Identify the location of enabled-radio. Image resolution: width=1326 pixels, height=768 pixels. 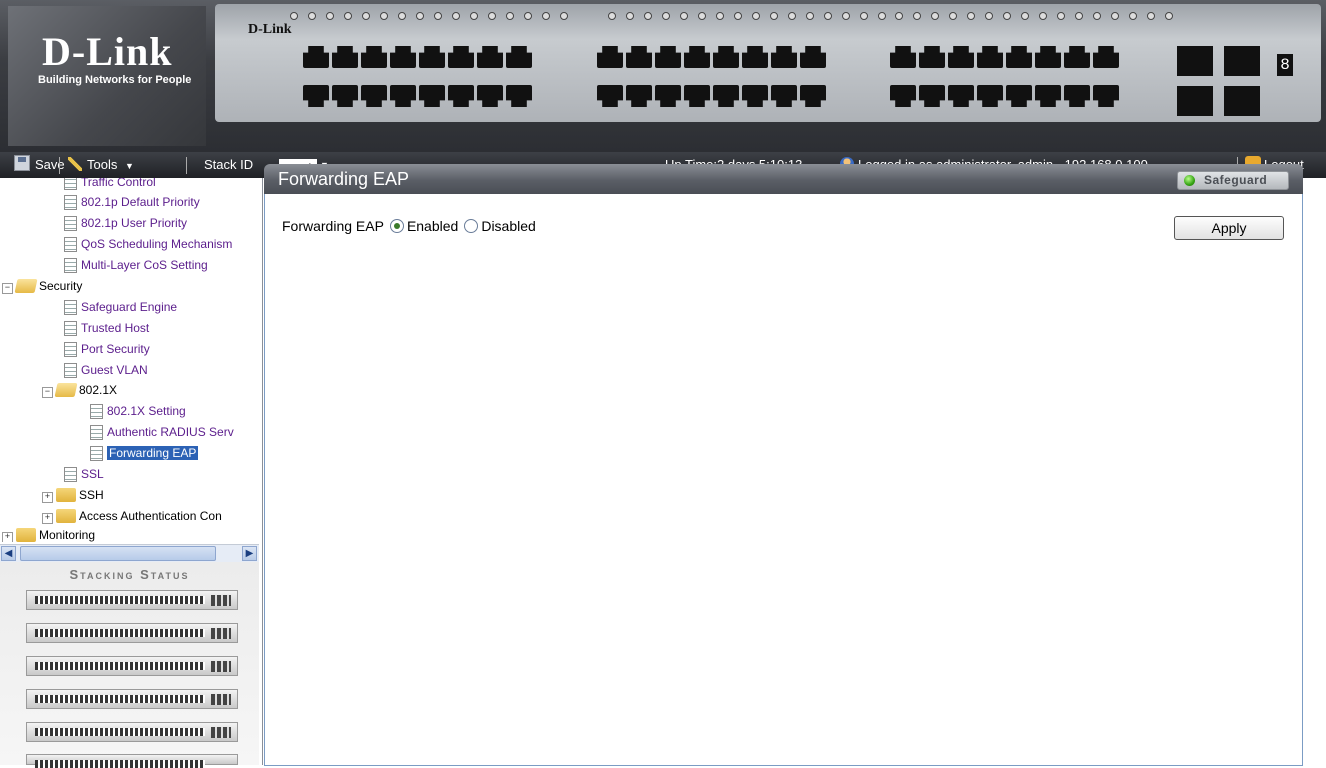
(396, 226).